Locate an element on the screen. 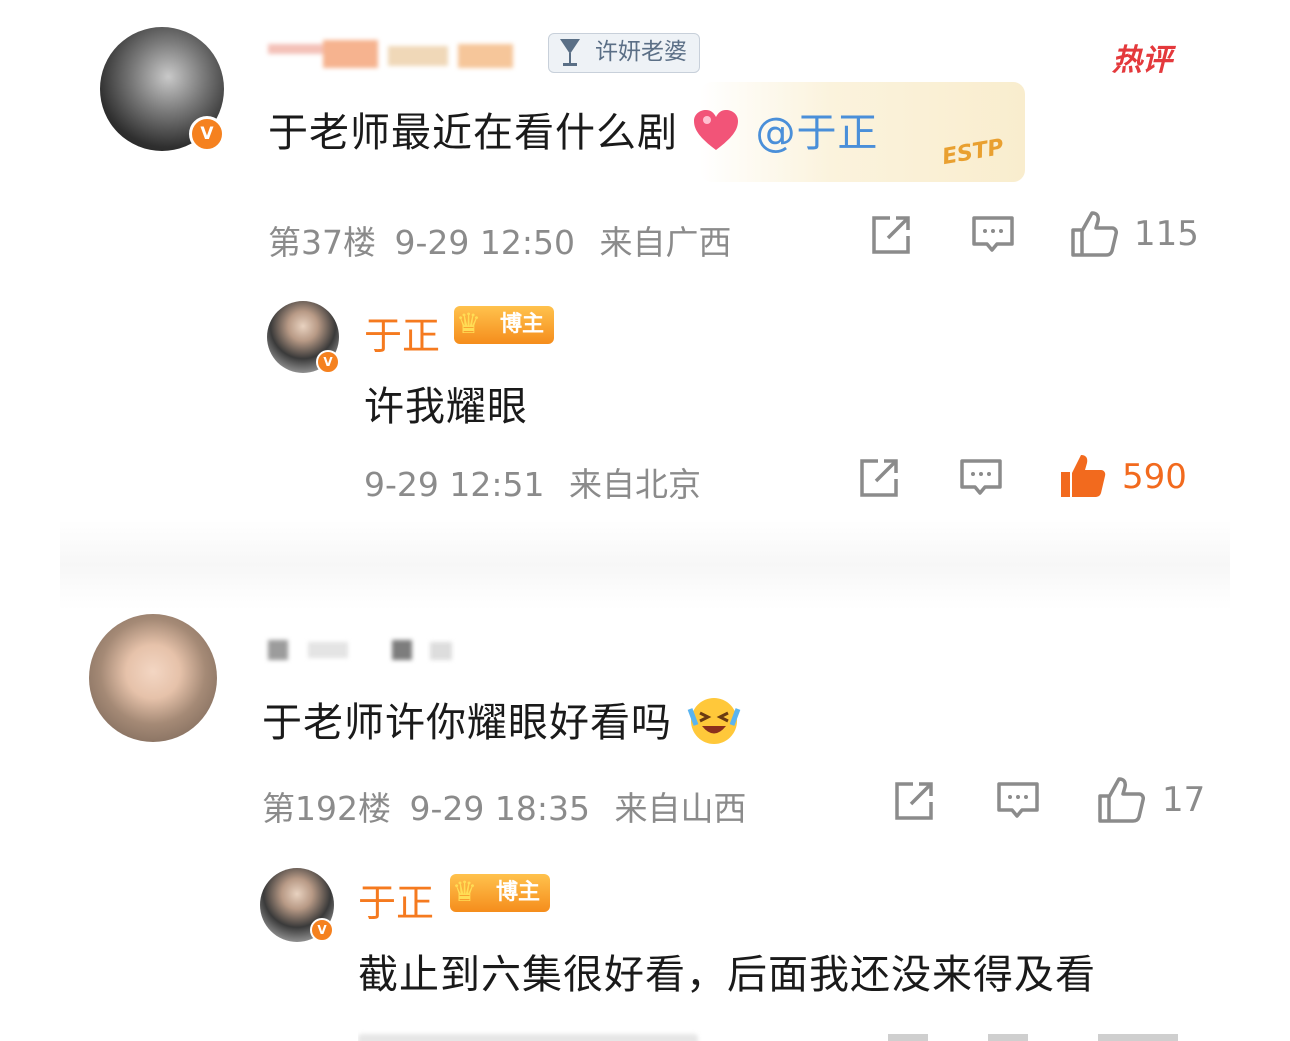 Image resolution: width=1290 pixels, height=1041 pixels. timestamp: 9-29 12:51 is located at coordinates (454, 484).